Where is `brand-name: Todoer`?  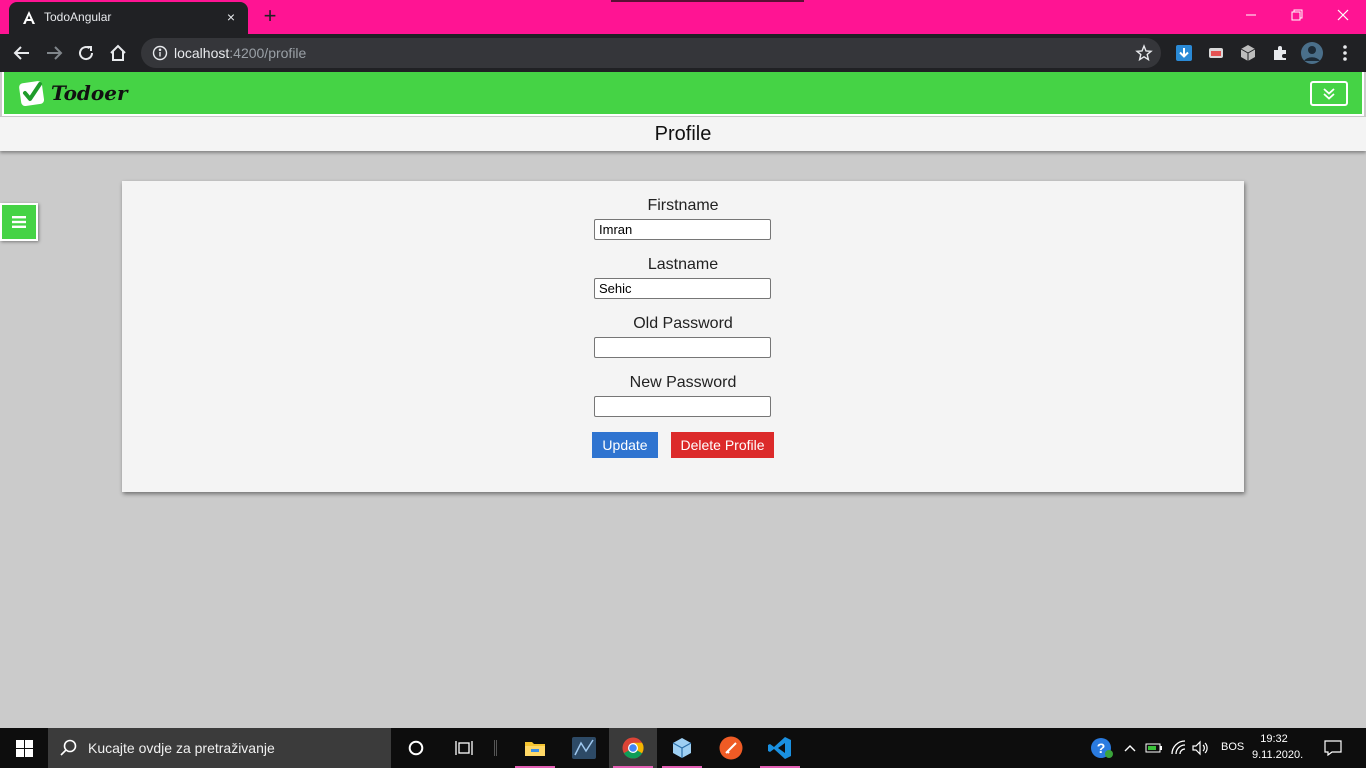
brand-name: Todoer is located at coordinates (89, 93).